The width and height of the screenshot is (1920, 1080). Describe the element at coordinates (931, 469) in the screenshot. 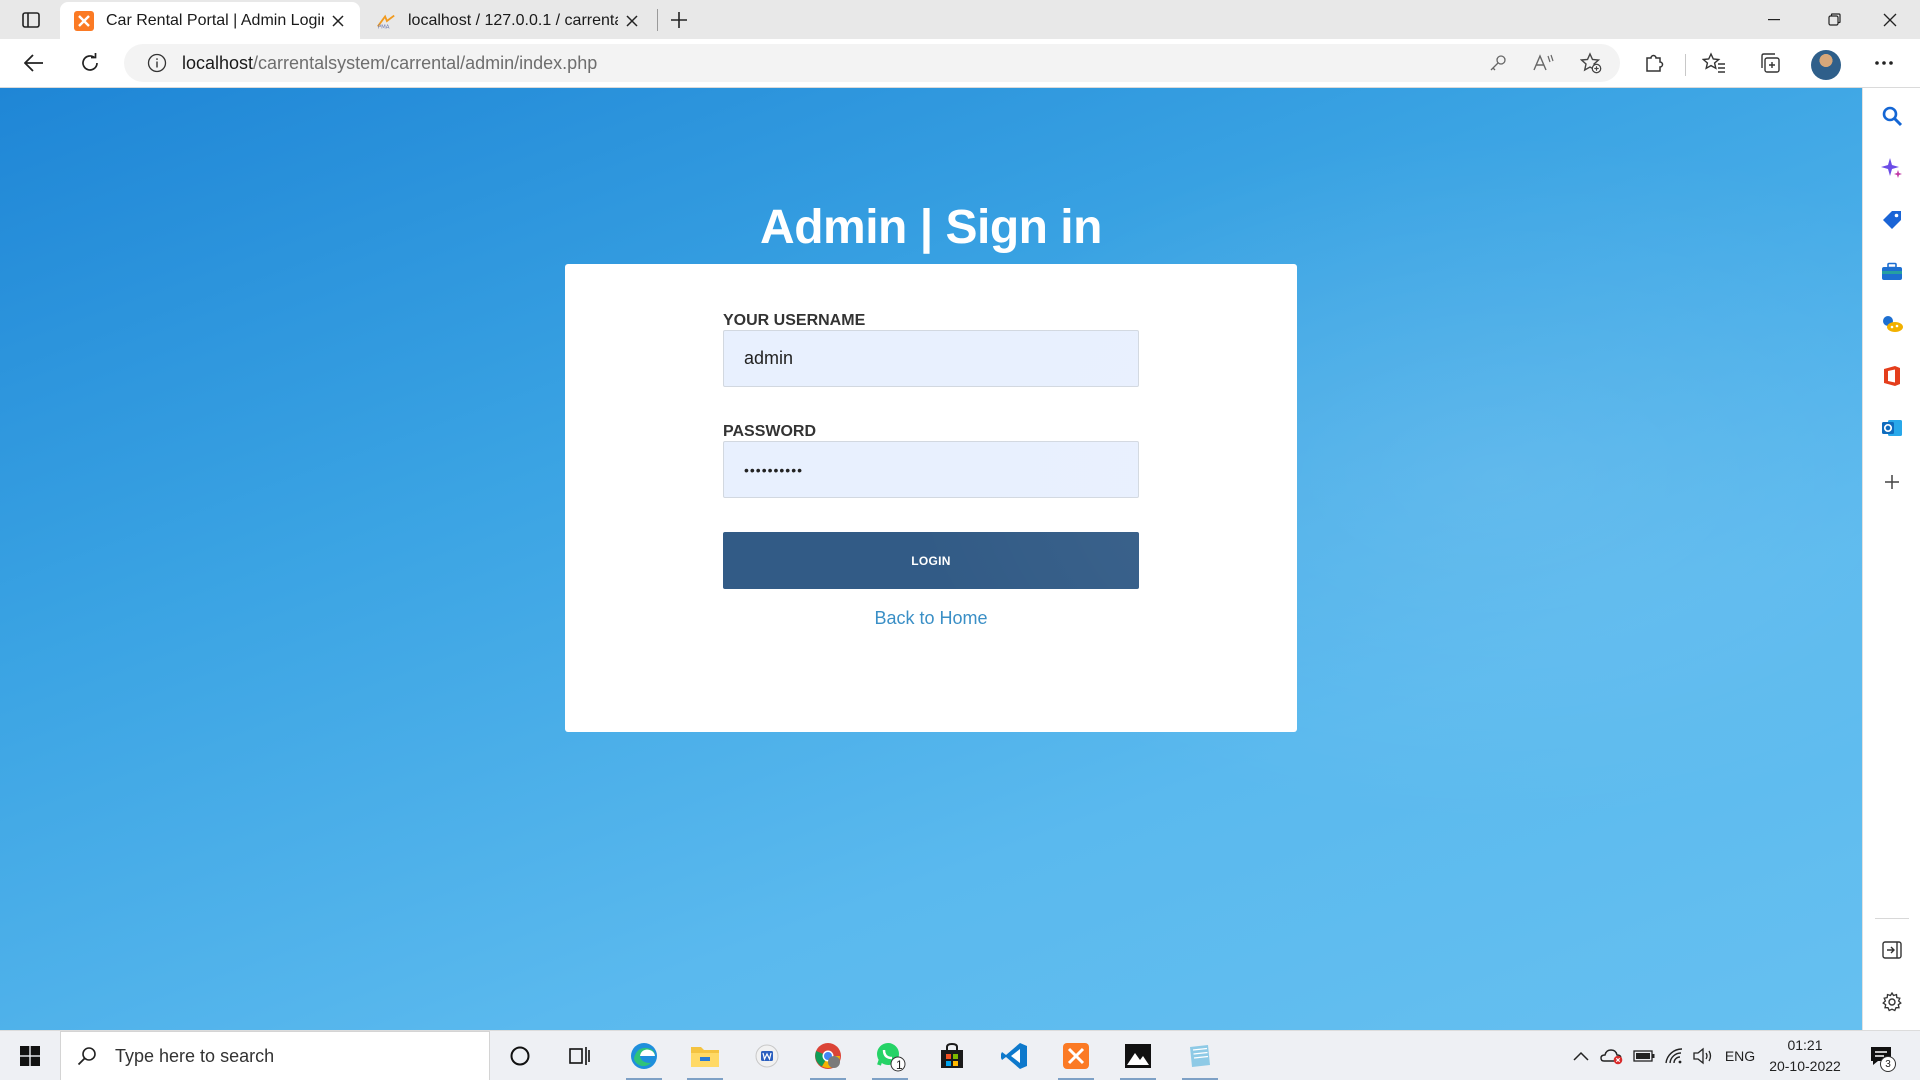

I see `password-input: ••••••••••` at that location.